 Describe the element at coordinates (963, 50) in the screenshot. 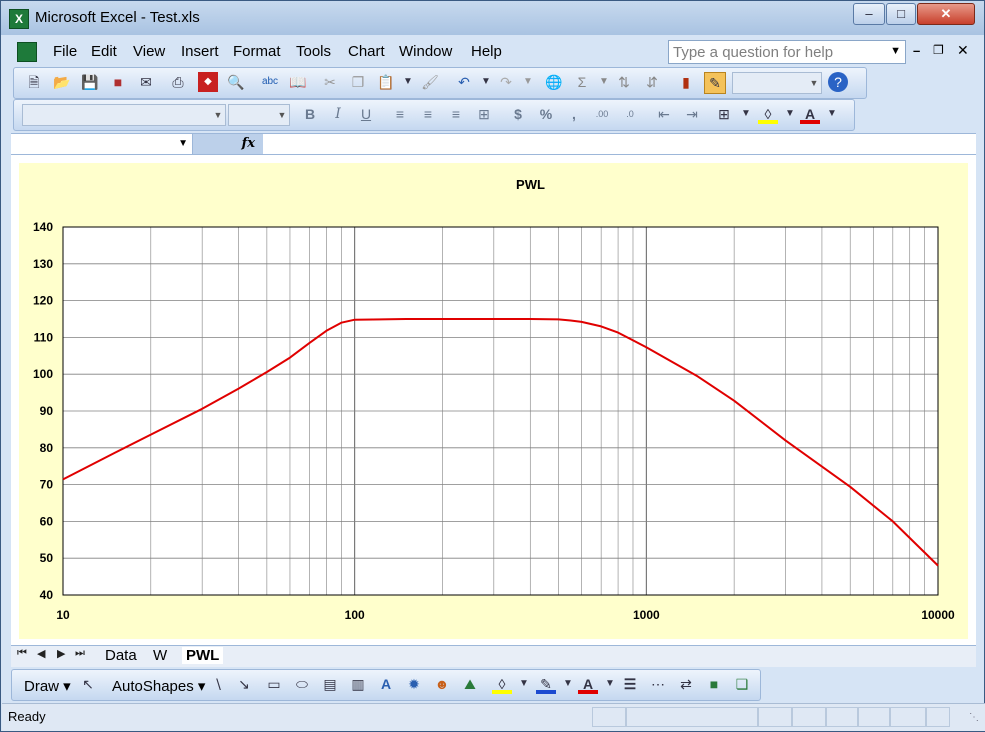

I see `doc-close-button: ✕` at that location.